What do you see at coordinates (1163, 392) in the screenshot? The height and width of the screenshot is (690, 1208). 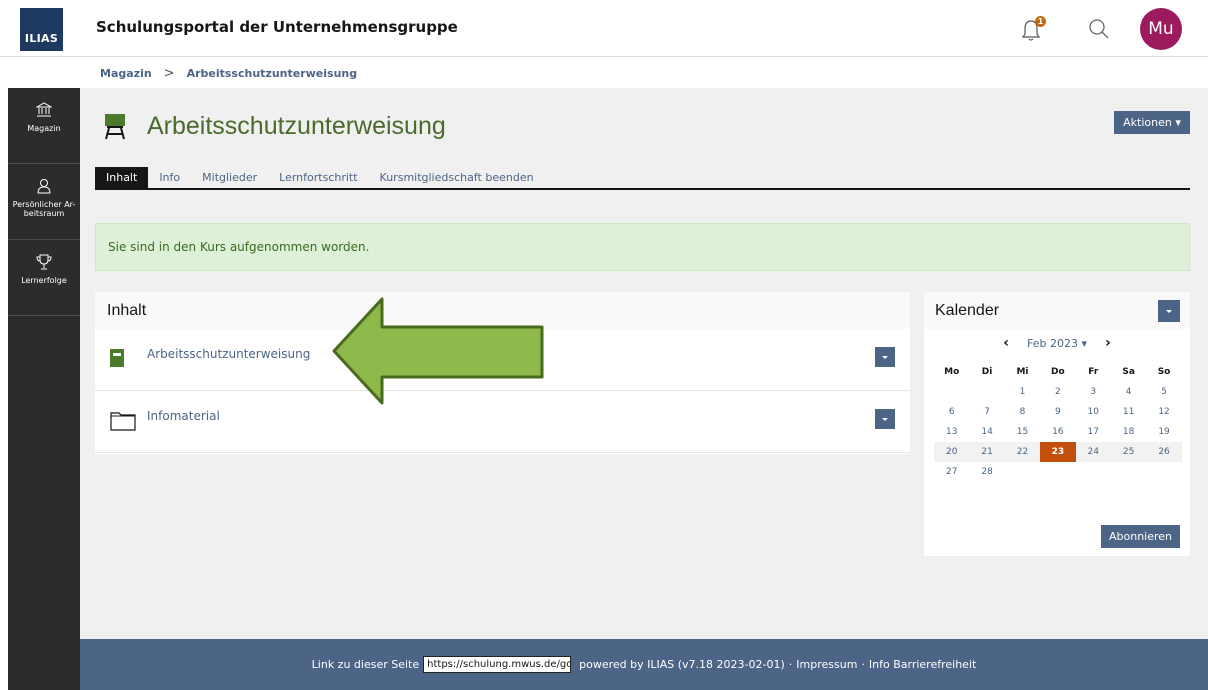 I see `calendar-day: 5` at bounding box center [1163, 392].